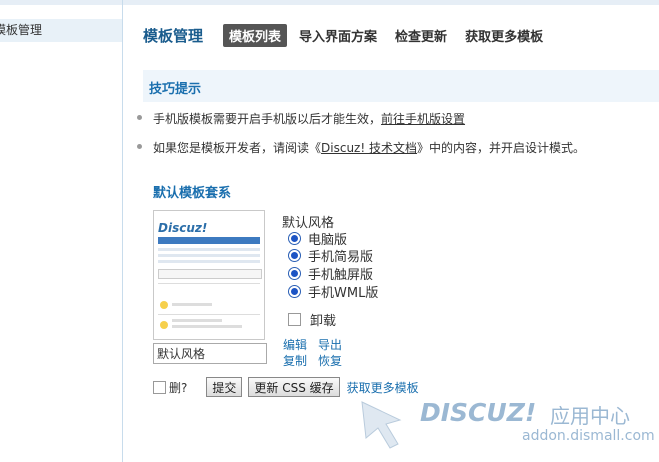  What do you see at coordinates (175, 89) in the screenshot?
I see `tips-title: 技巧提示` at bounding box center [175, 89].